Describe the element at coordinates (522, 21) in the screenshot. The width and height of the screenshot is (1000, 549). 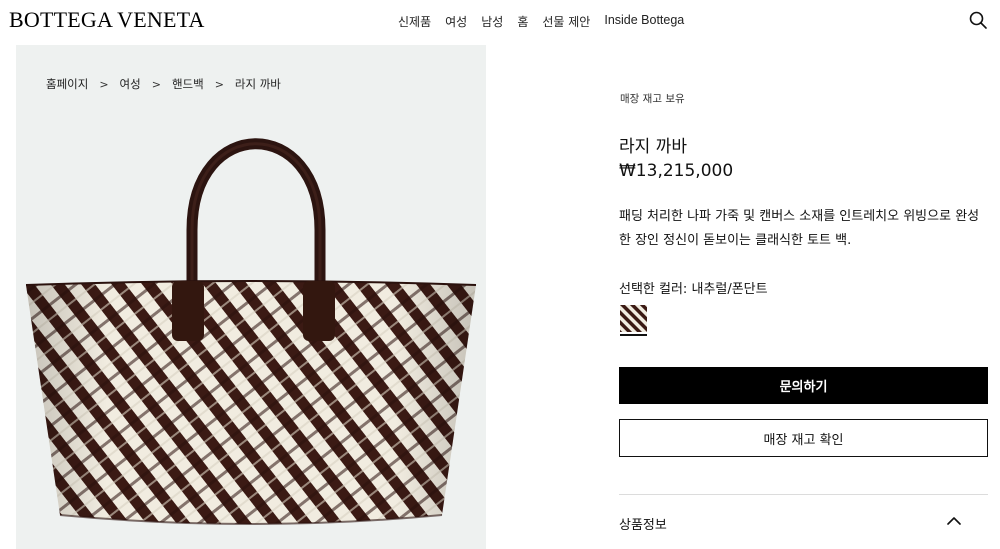
I see `nav-home: 홈` at that location.